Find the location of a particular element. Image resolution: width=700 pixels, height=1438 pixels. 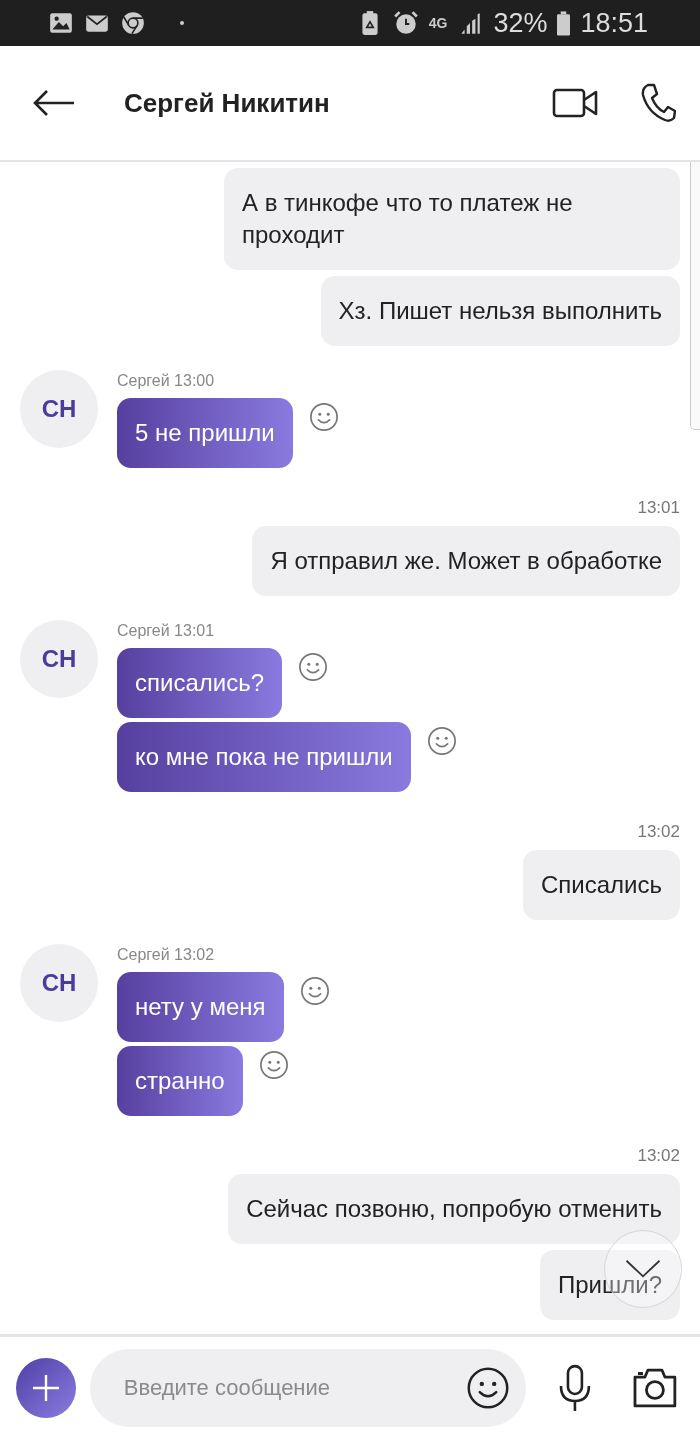

message-bubble: Списались is located at coordinates (601, 885).